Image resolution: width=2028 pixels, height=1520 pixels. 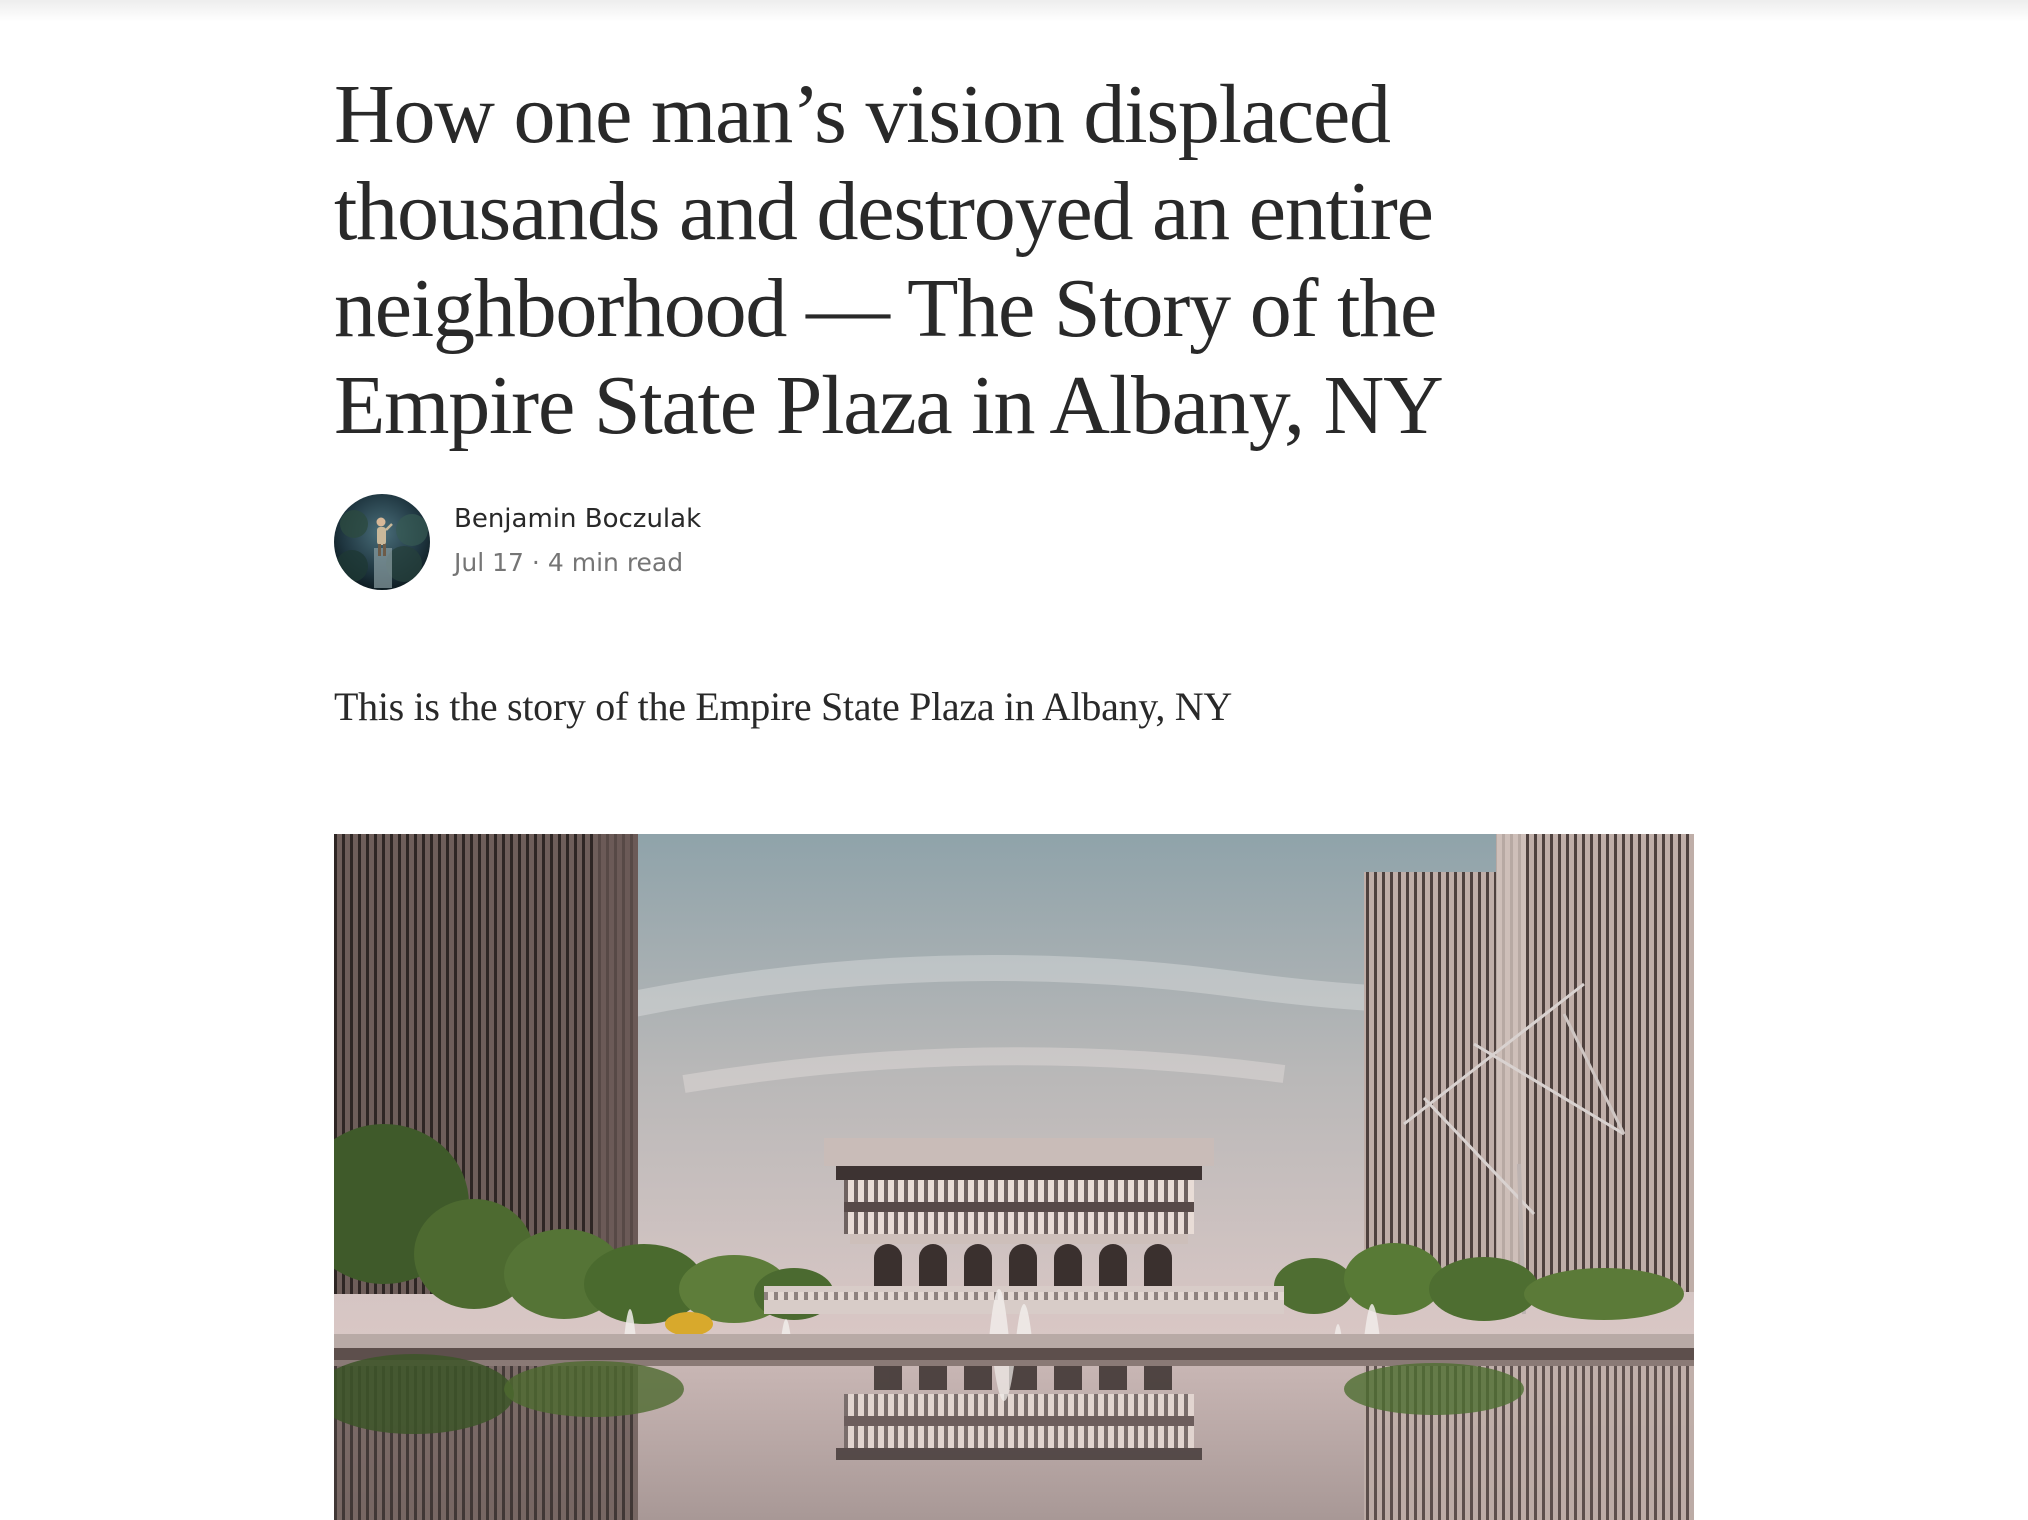 I want to click on author-photo-icon, so click(x=382, y=542).